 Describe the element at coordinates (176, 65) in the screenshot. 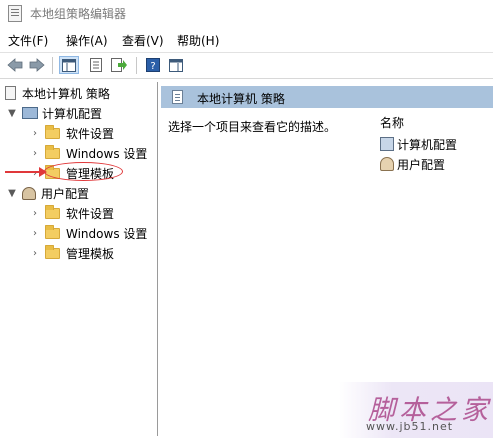

I see `show-pane-icon` at that location.